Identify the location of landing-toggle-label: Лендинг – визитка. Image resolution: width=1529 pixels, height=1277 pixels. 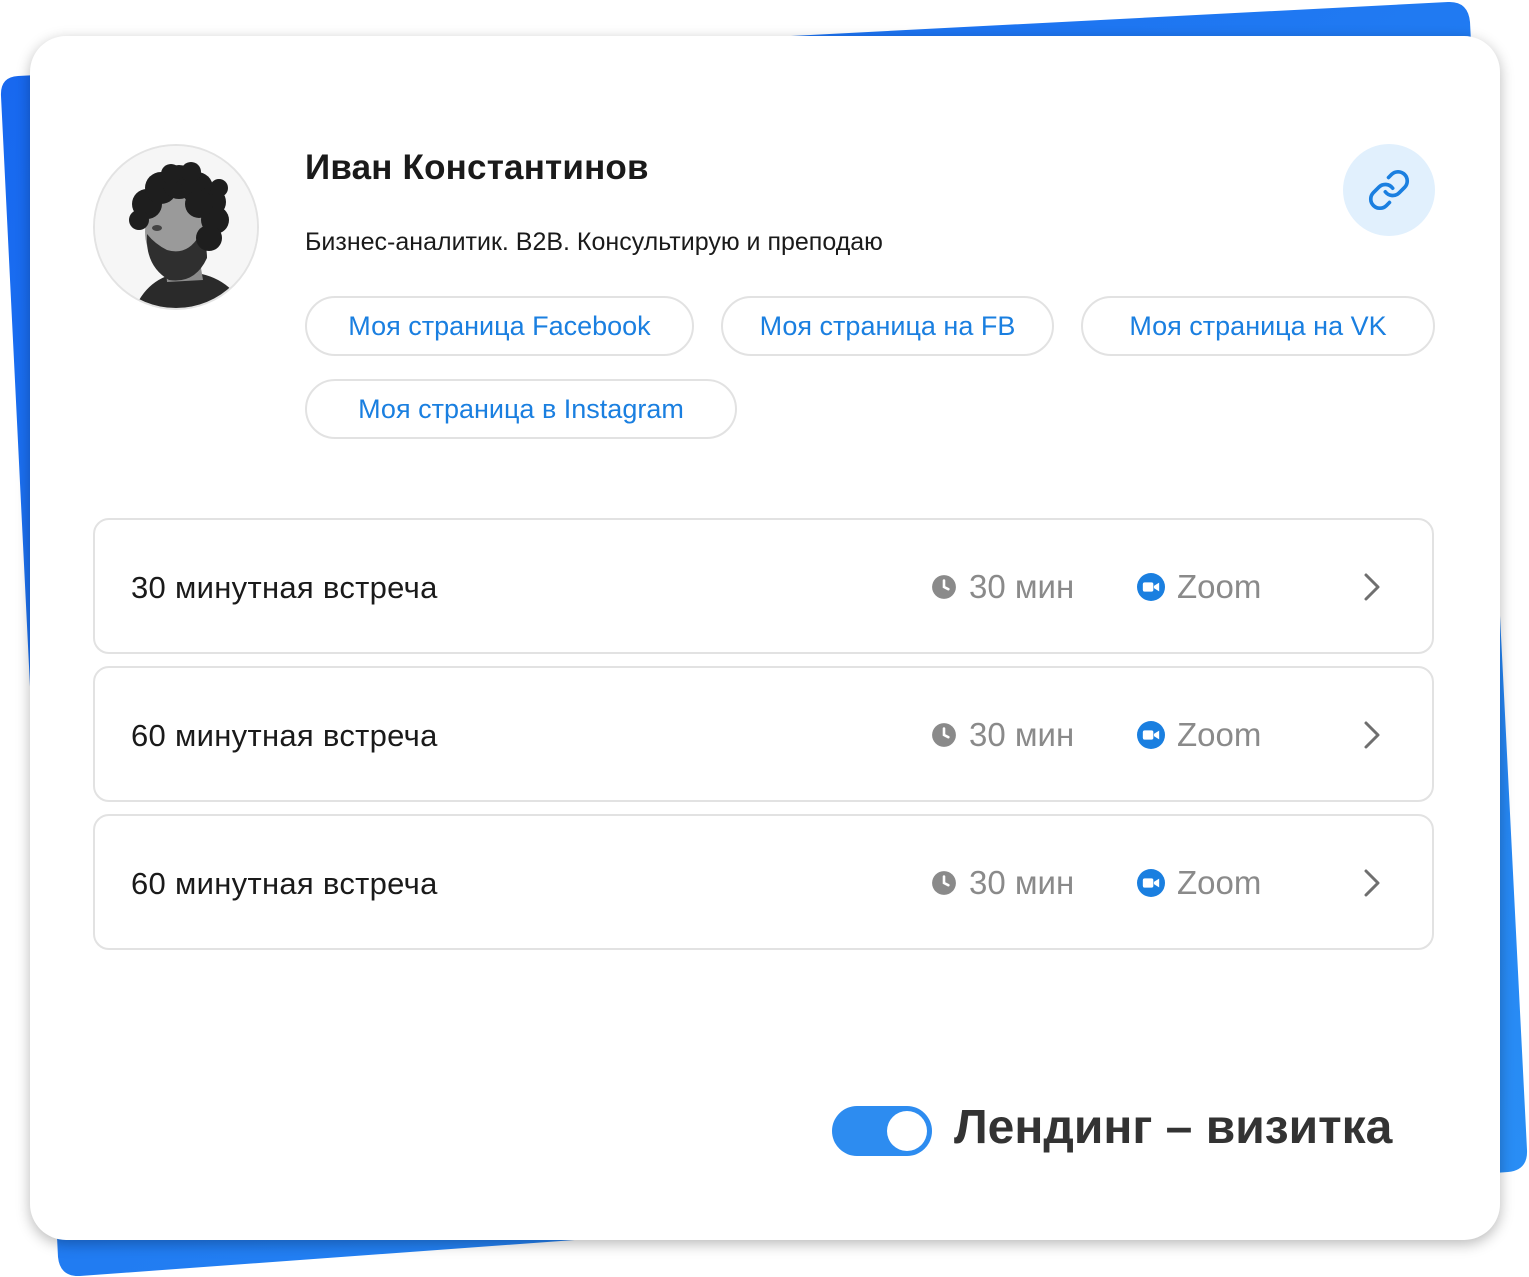
(1173, 1127).